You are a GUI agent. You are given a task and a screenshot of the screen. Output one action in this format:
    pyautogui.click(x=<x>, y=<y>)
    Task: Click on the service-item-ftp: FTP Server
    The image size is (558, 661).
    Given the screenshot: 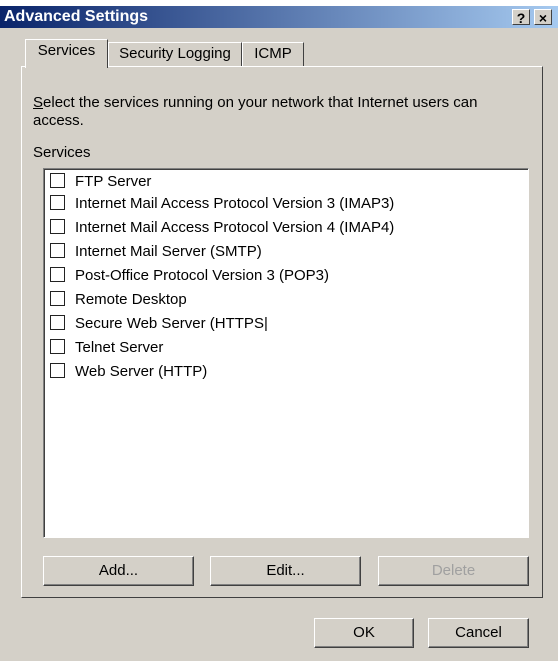 What is the action you would take?
    pyautogui.click(x=100, y=182)
    